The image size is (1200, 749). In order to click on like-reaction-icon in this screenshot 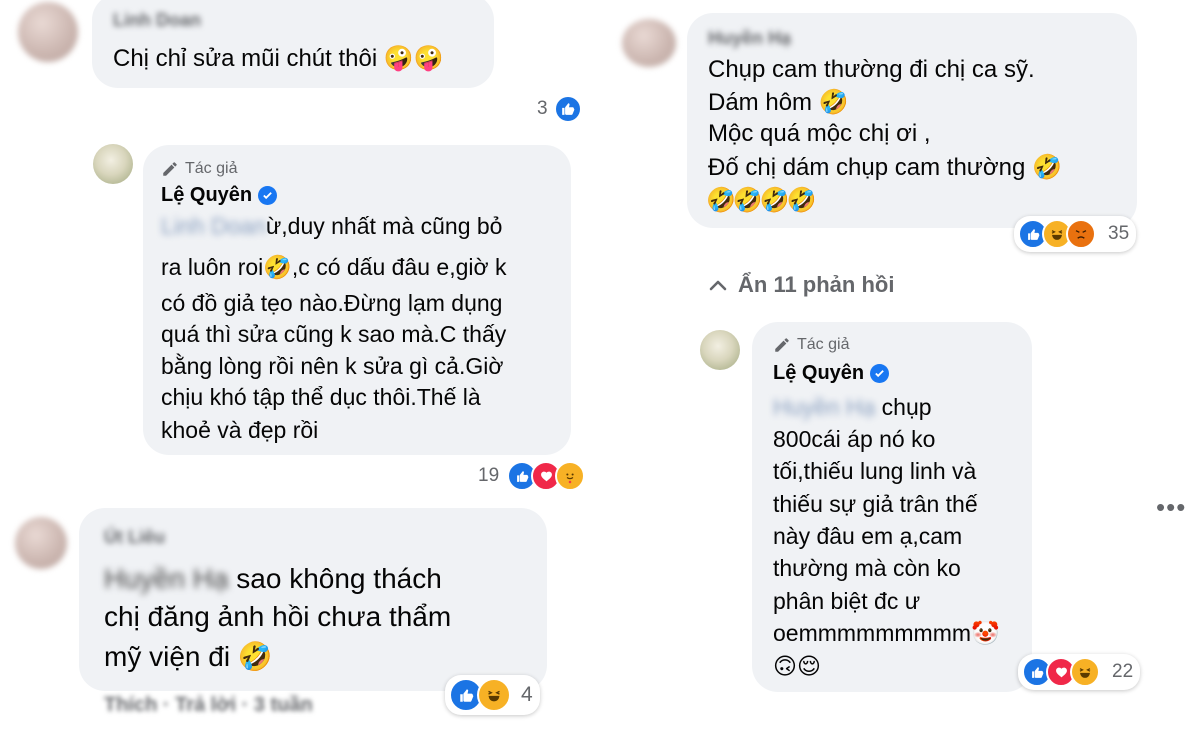, I will do `click(567, 109)`.